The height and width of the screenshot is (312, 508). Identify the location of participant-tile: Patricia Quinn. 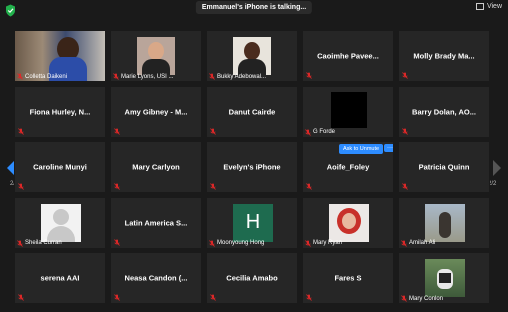
(444, 167).